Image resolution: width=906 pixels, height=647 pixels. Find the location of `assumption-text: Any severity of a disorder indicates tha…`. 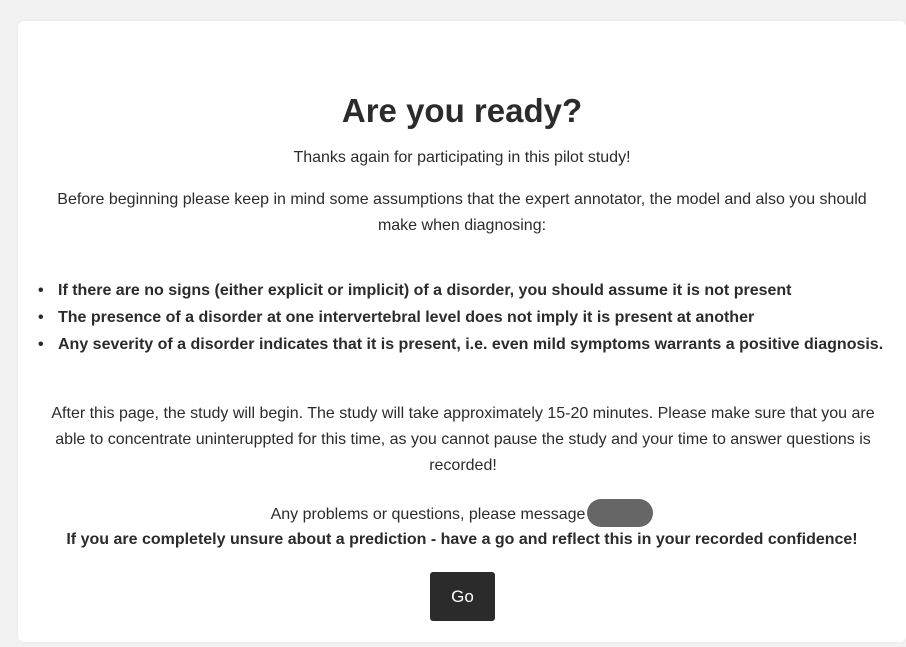

assumption-text: Any severity of a disorder indicates tha… is located at coordinates (471, 344).